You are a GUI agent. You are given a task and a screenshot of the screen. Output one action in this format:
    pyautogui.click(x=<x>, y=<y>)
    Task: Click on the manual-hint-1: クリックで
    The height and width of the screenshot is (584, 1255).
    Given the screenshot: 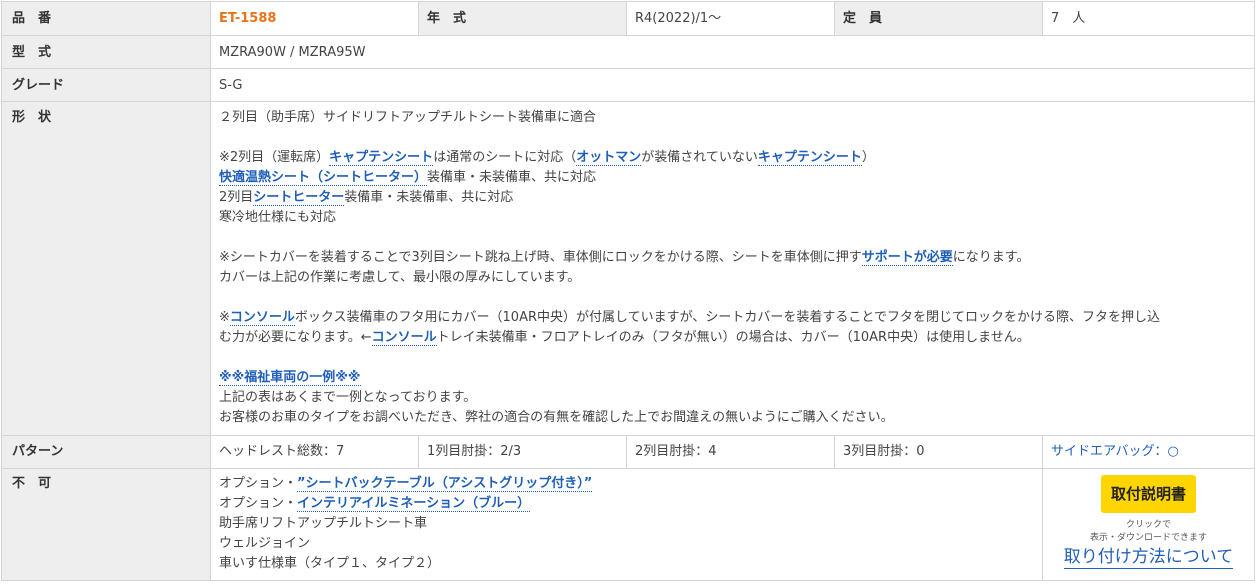 What is the action you would take?
    pyautogui.click(x=1148, y=525)
    